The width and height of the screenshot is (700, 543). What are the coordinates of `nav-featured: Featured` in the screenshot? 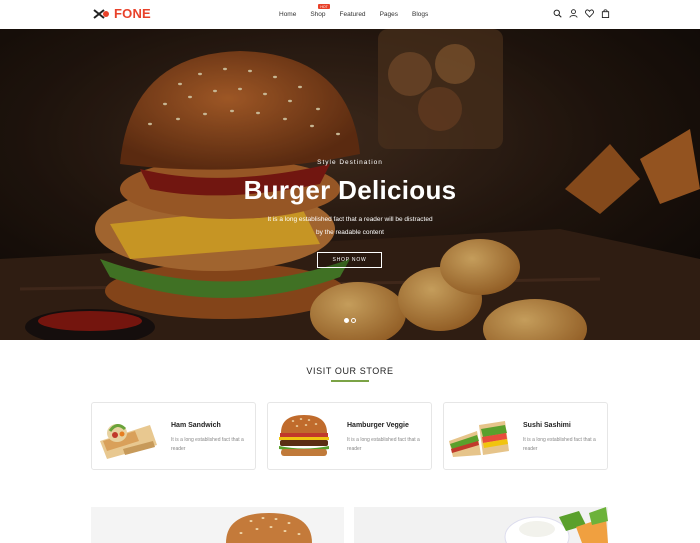 It's located at (353, 14).